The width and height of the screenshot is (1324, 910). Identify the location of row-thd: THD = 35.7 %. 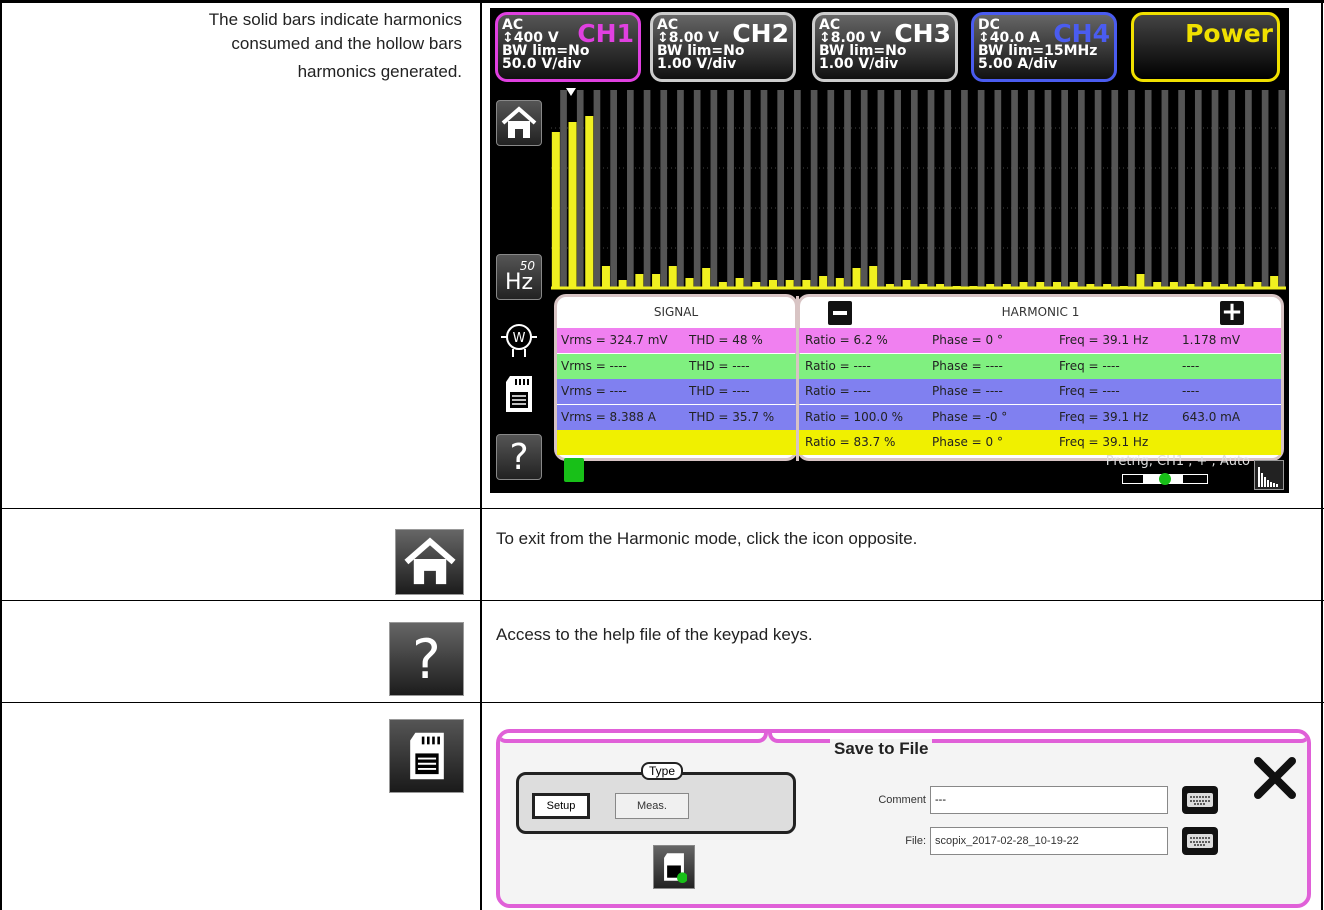
(732, 416).